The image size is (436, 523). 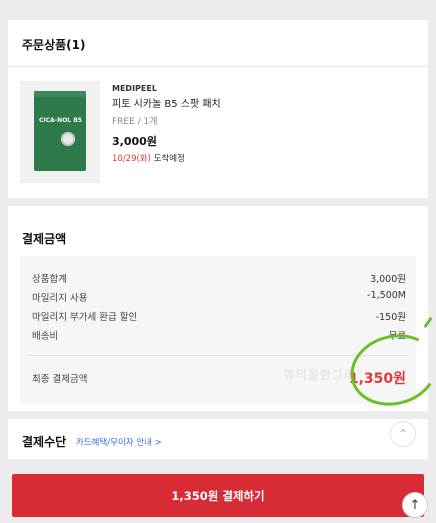 I want to click on final-label: 최종 결제금액, so click(x=60, y=379).